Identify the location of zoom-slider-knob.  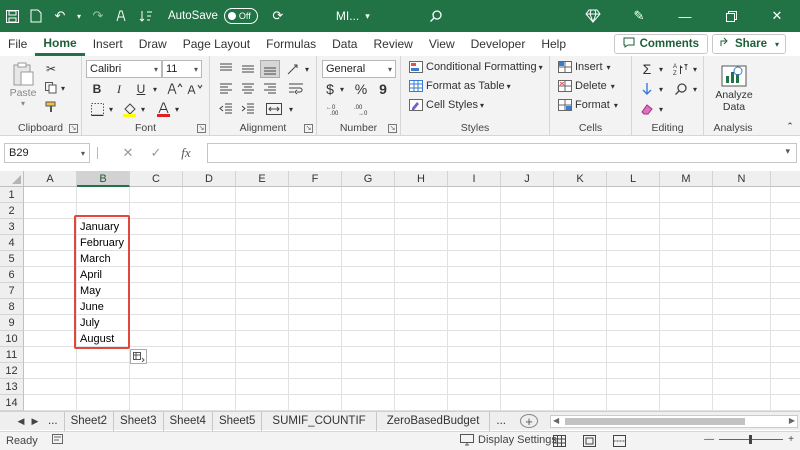
(751, 439).